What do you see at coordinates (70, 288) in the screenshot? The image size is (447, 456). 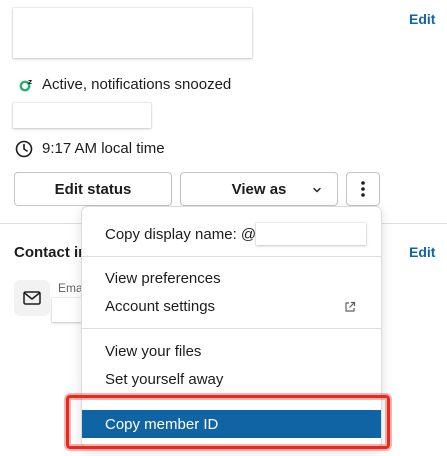 I see `email-label: Ema` at bounding box center [70, 288].